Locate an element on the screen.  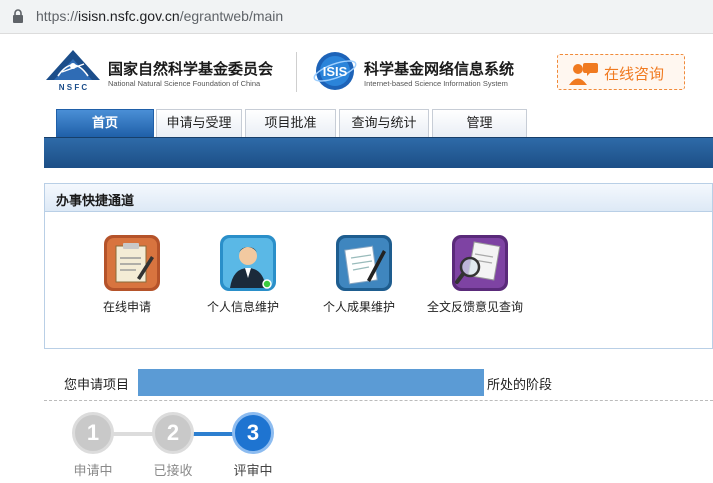
stage-prefix: 您申请项目 is located at coordinates (97, 385).